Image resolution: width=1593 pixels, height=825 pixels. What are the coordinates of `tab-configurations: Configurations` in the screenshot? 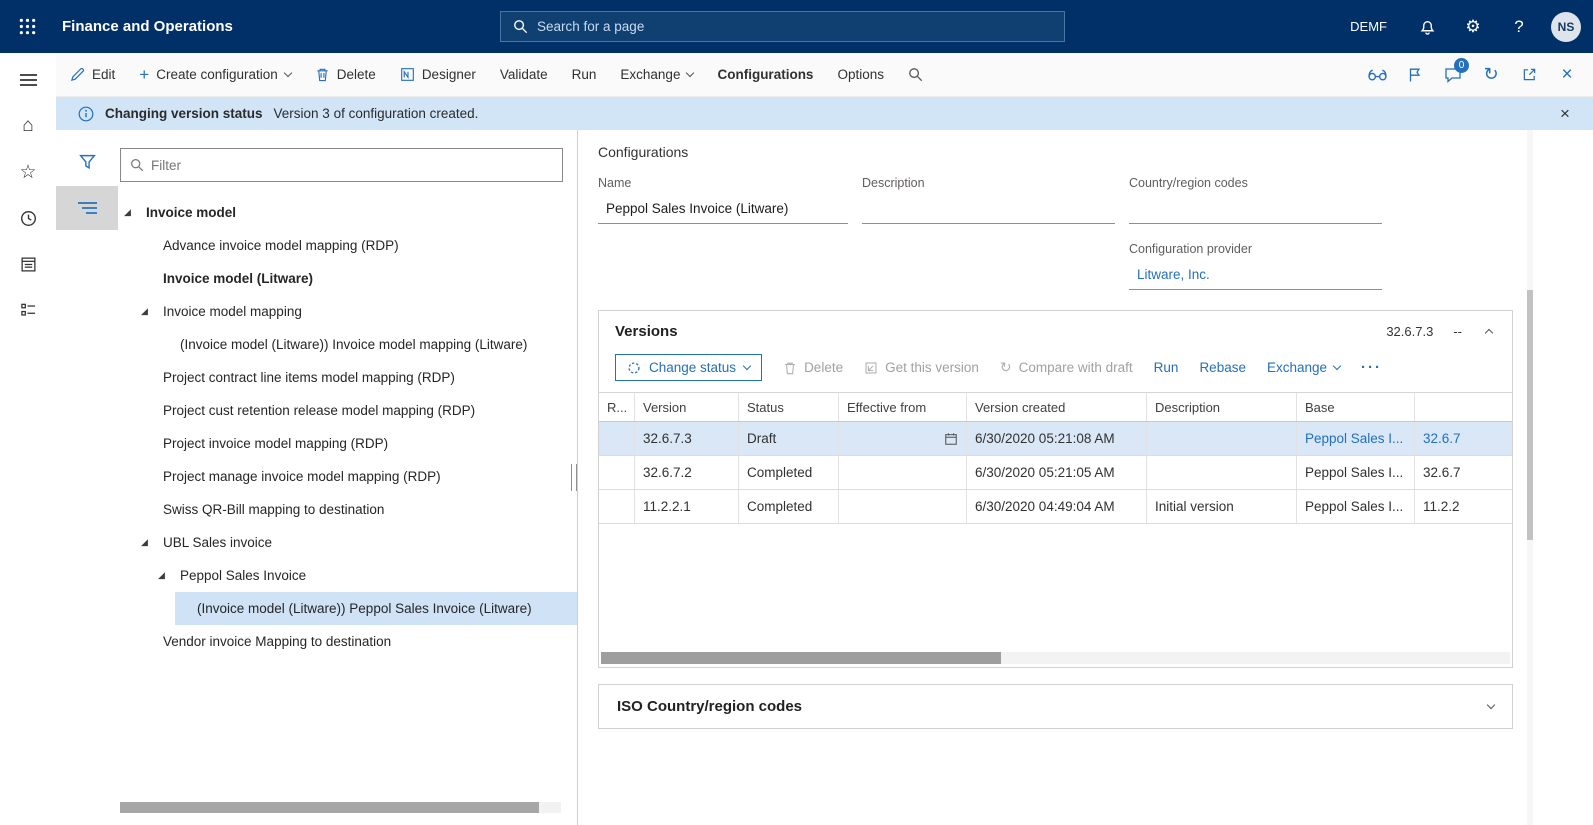 It's located at (765, 74).